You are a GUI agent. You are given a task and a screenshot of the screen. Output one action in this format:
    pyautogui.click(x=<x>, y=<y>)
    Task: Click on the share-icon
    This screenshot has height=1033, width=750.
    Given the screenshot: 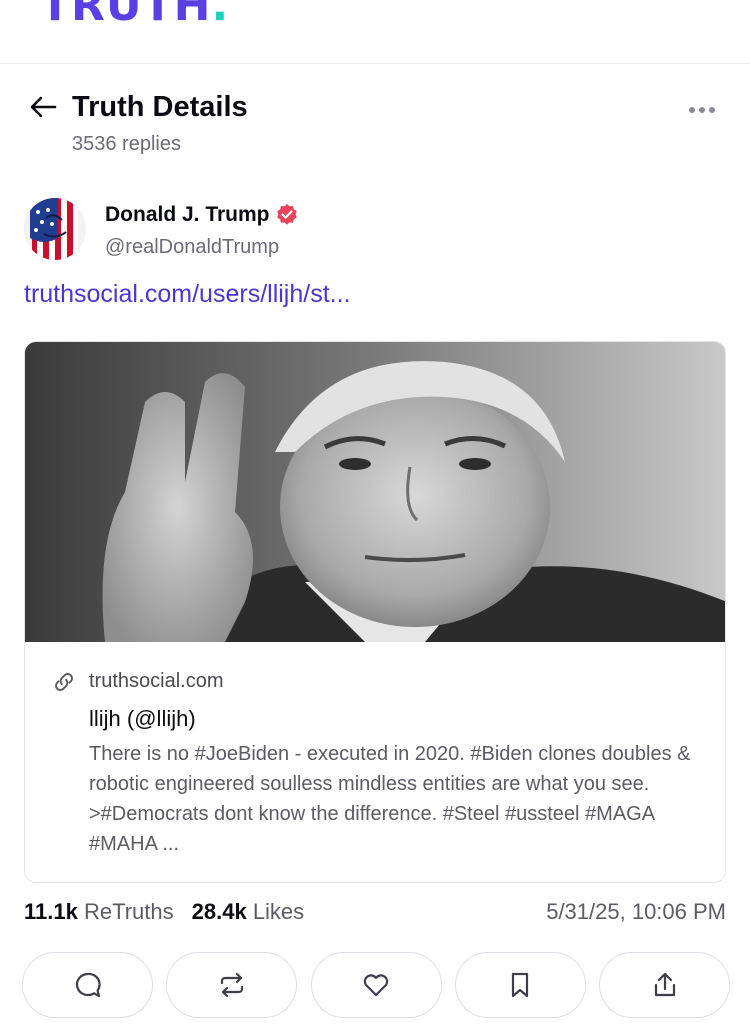 What is the action you would take?
    pyautogui.click(x=664, y=984)
    